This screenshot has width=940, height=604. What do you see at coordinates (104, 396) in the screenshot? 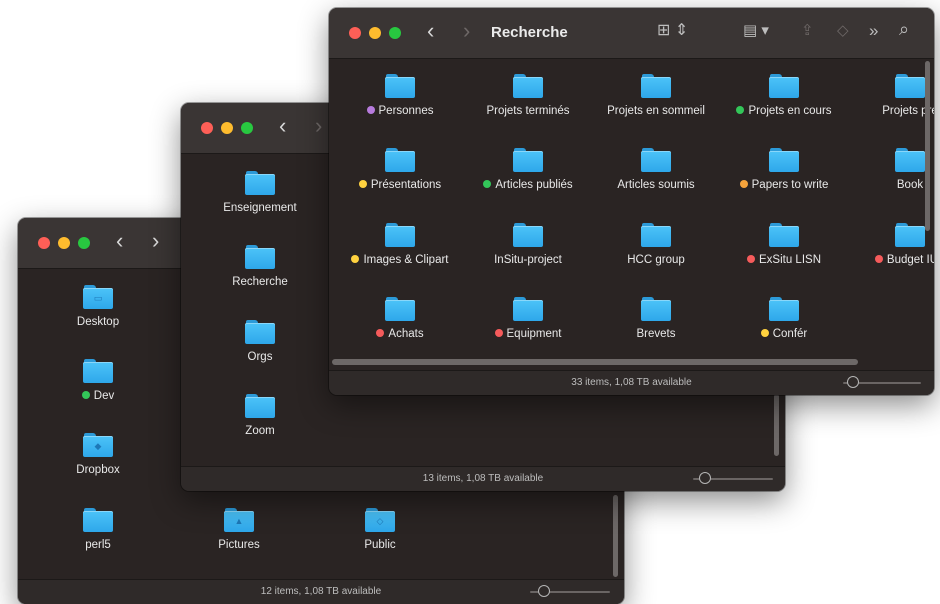
I see `item-label: Dev` at bounding box center [104, 396].